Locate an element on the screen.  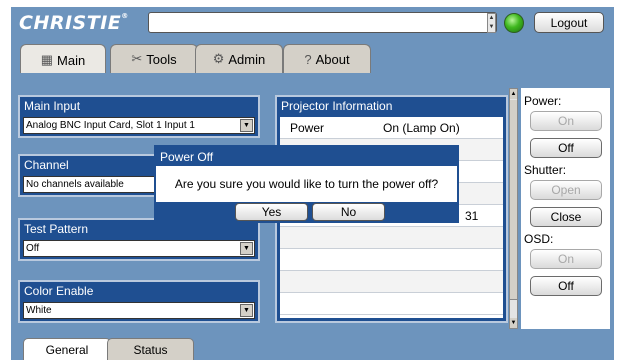
scroll-up-icon: ▲ is located at coordinates (513, 94).